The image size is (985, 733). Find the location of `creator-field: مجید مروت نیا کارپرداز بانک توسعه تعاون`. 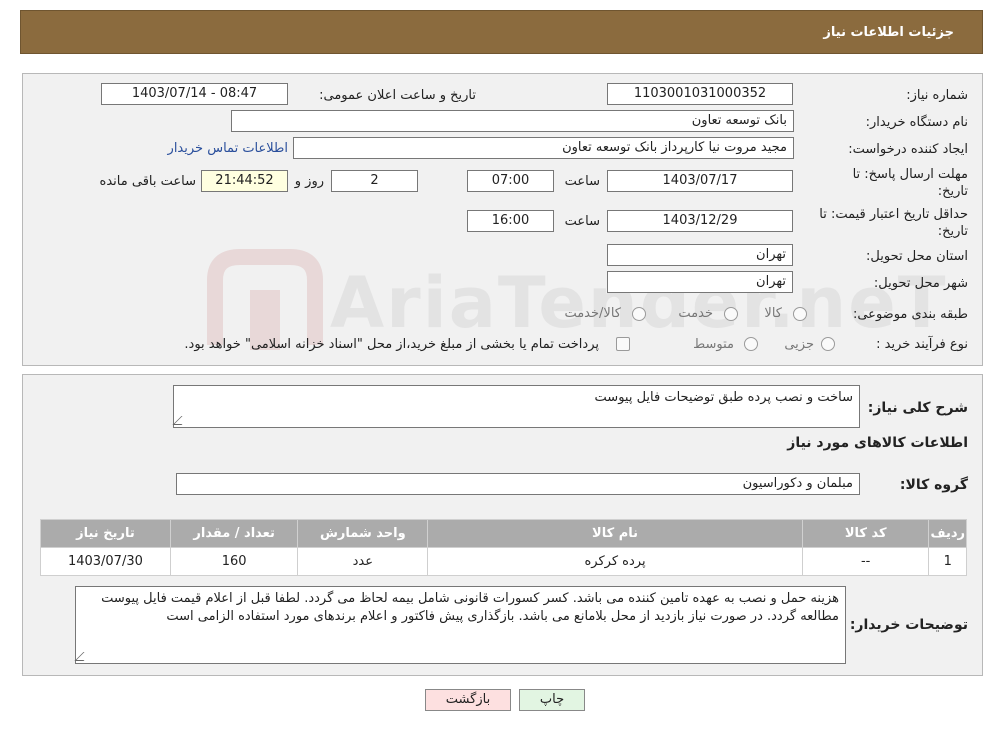

creator-field: مجید مروت نیا کارپرداز بانک توسعه تعاون is located at coordinates (543, 148).